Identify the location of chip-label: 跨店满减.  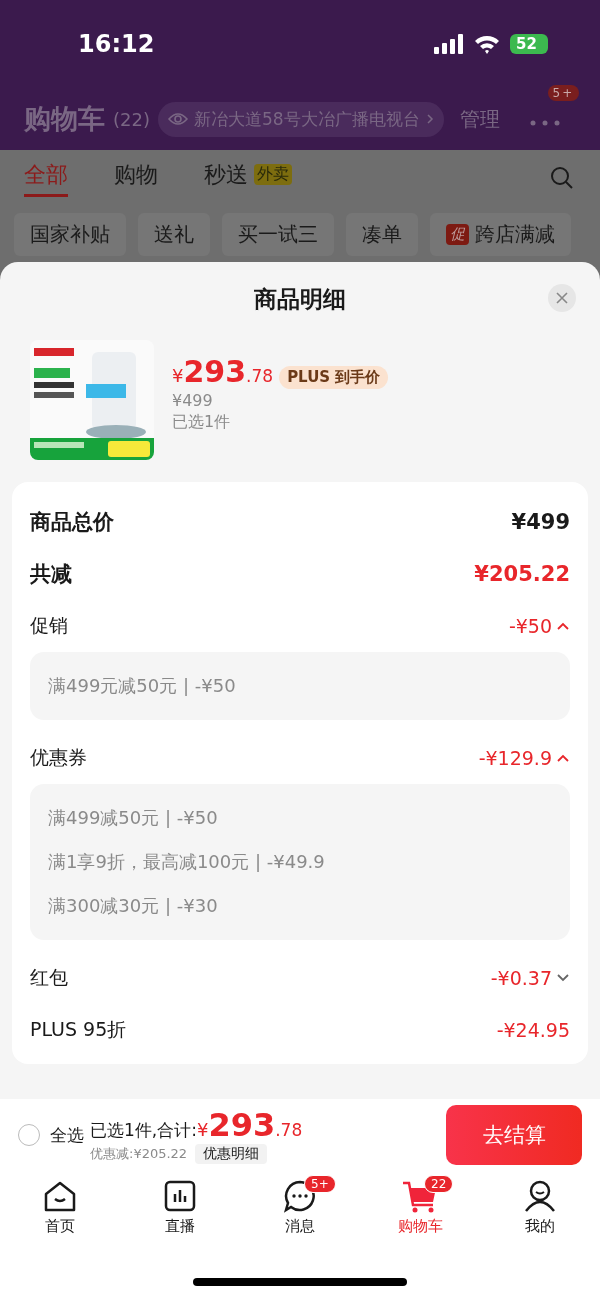
(515, 234).